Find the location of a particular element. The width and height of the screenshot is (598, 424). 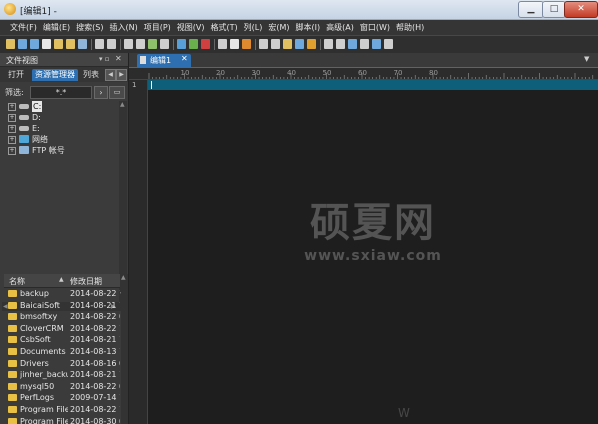

file-name: BaicaiSoft is located at coordinates (40, 305).